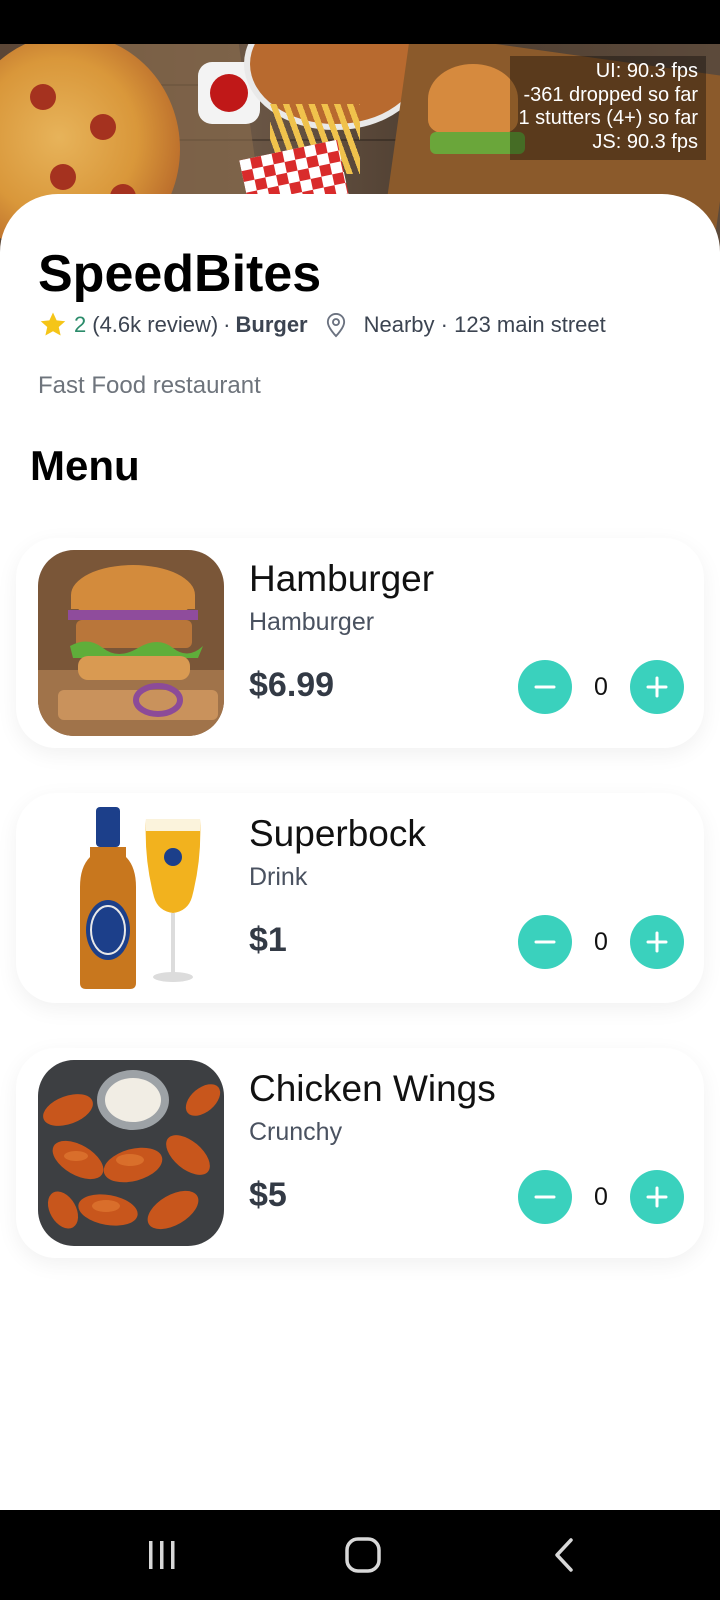 This screenshot has height=1600, width=720. Describe the element at coordinates (360, 1153) in the screenshot. I see `menu-item-card: Chicken Wings Crunchy $5 0` at that location.